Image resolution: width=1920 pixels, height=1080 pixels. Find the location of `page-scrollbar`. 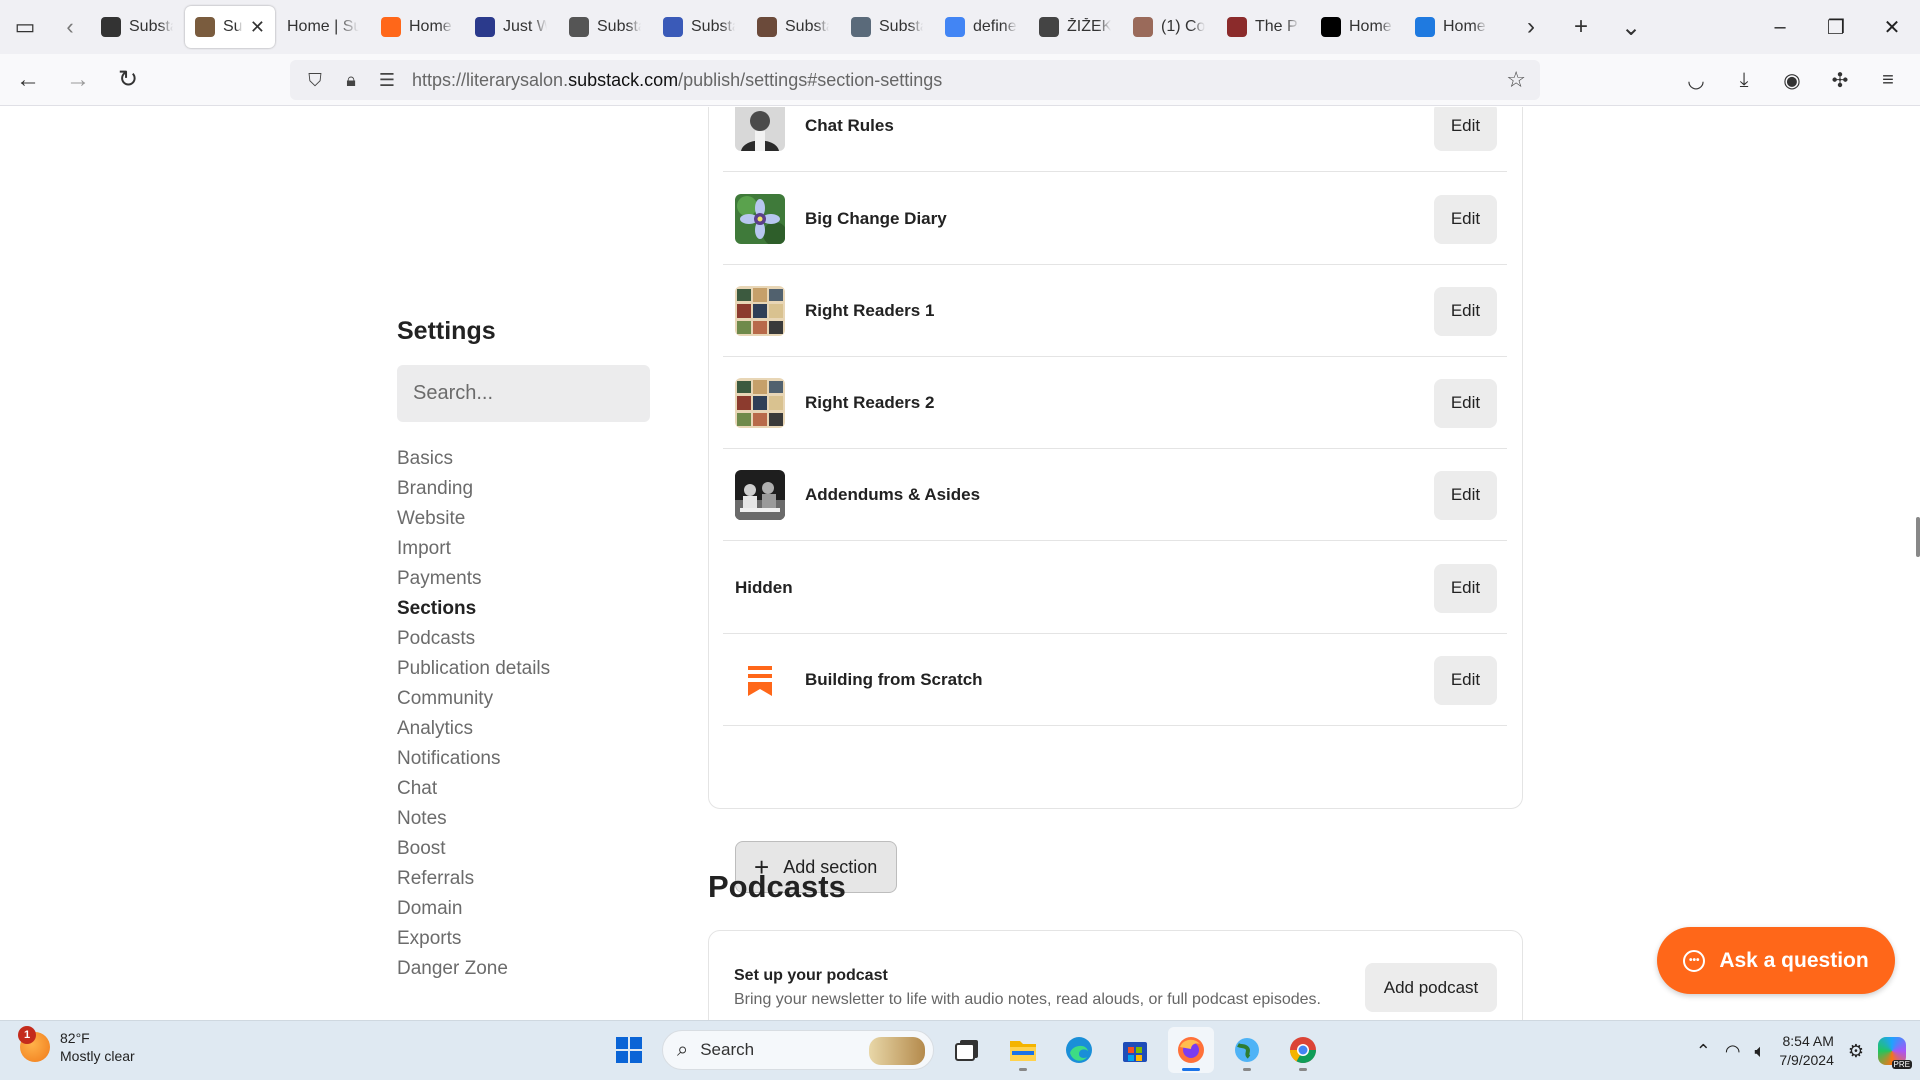

page-scrollbar is located at coordinates (1918, 537).